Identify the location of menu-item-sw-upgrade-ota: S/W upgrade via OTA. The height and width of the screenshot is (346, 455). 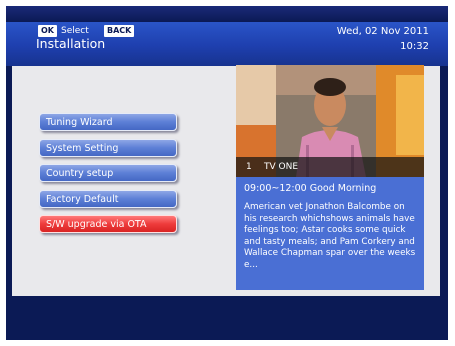
(108, 224).